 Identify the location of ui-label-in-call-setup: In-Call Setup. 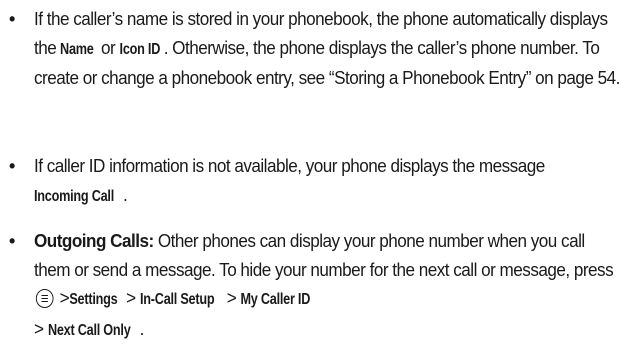
(177, 300).